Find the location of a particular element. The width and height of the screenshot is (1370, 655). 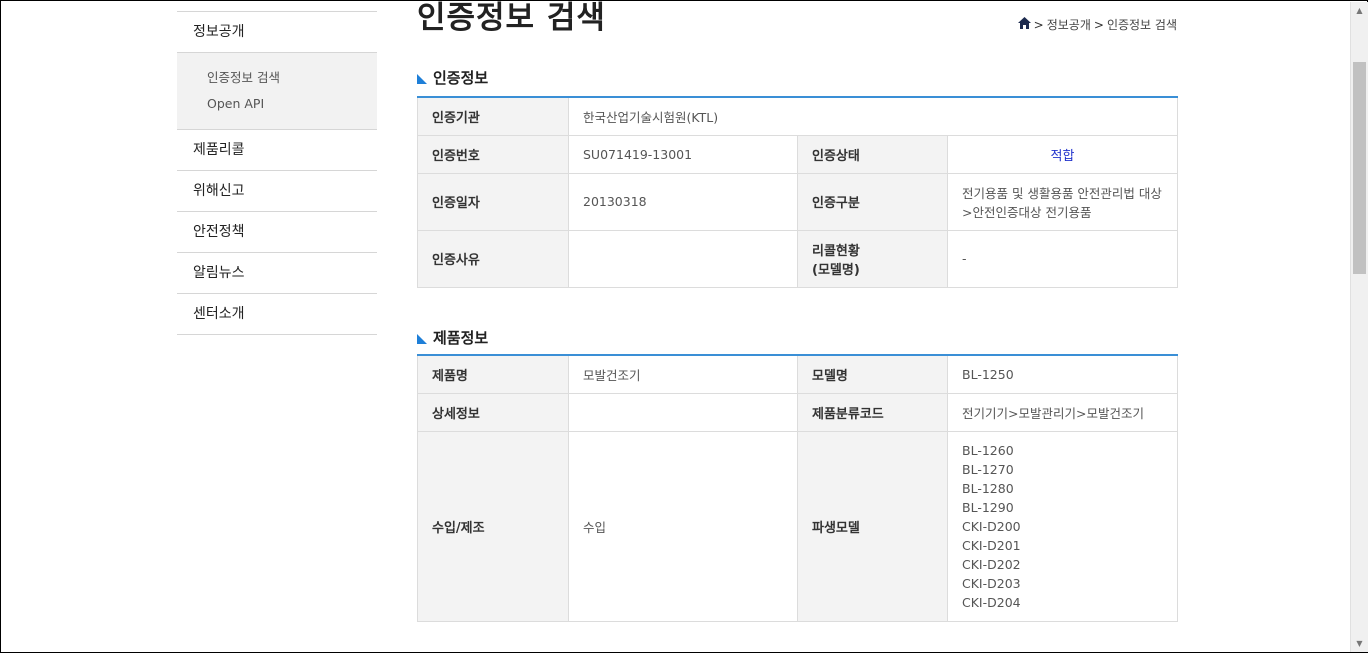

sidebar-subitem-cert-search: 인증정보 검색 is located at coordinates (292, 78).